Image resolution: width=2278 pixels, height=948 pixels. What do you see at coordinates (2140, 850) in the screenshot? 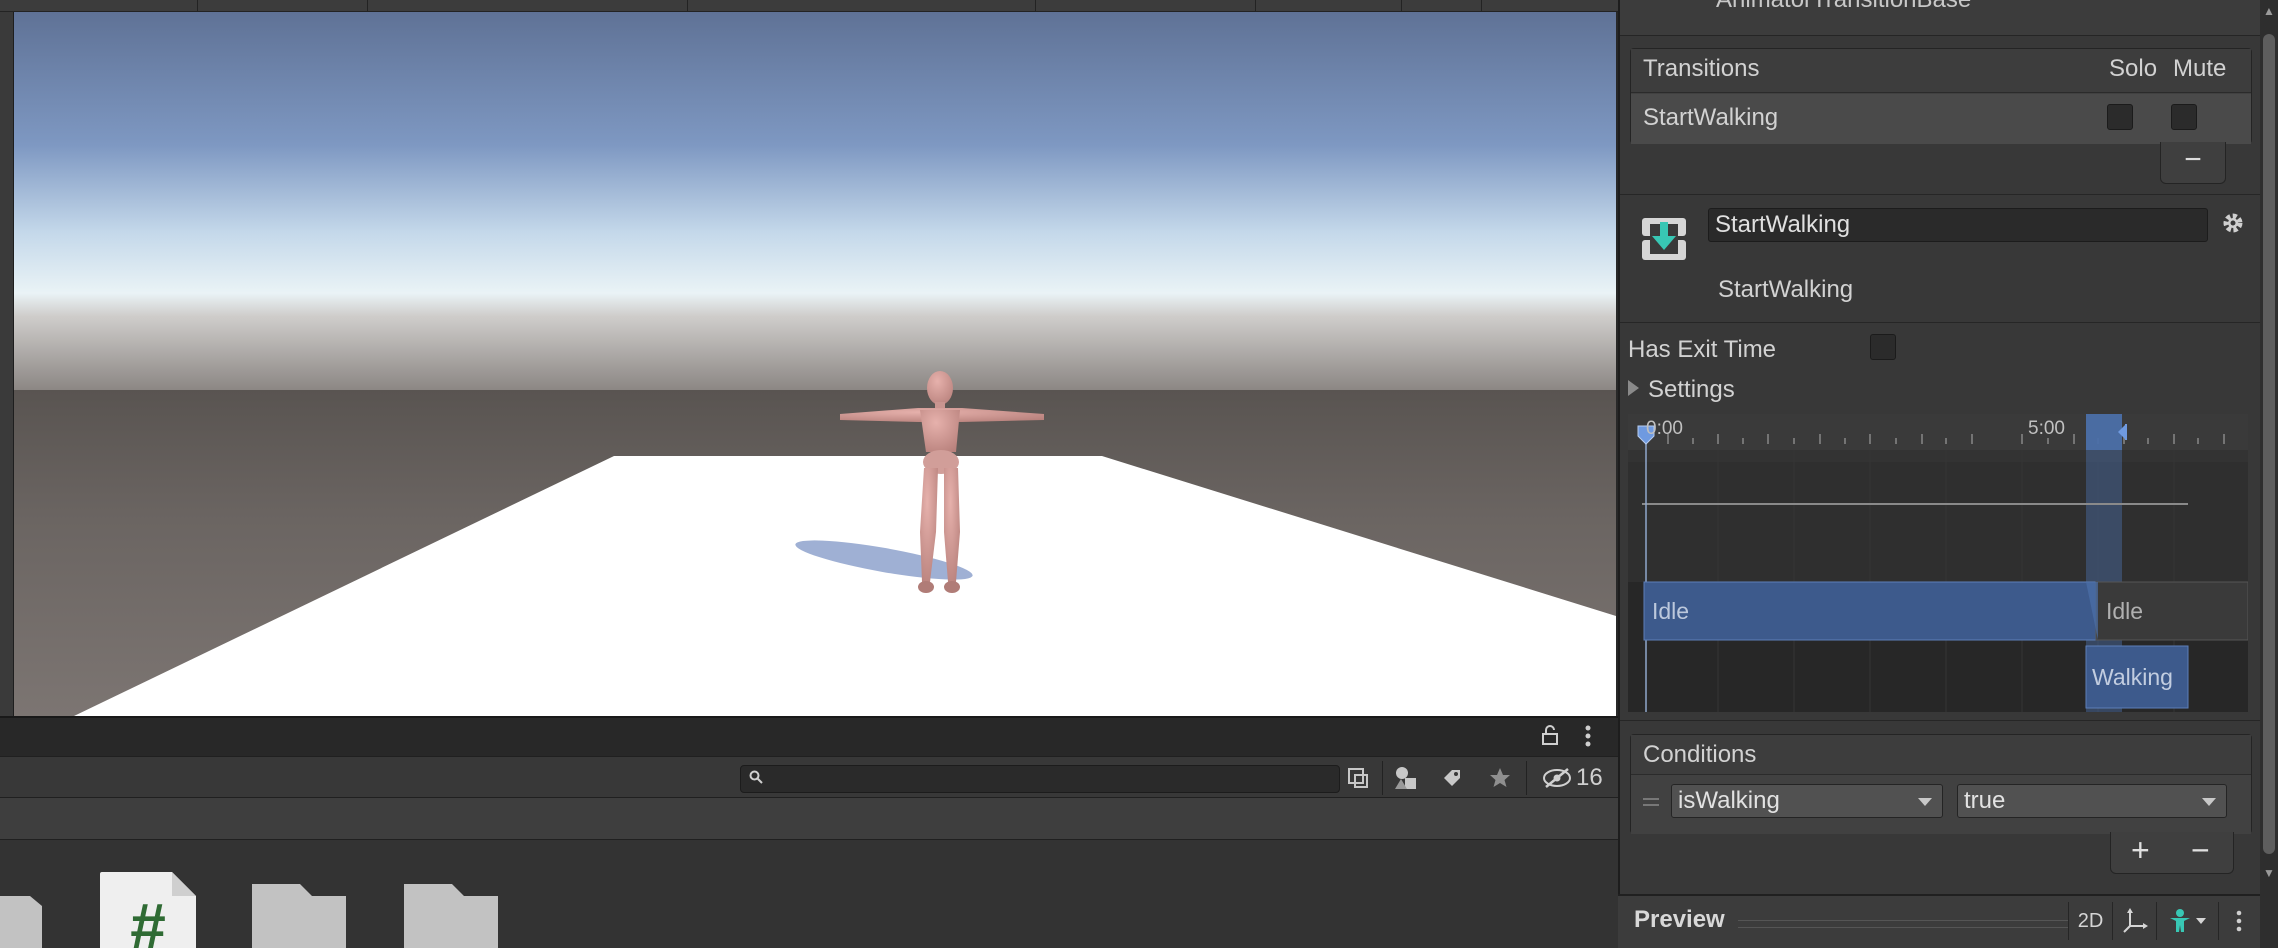
I see `add-condition-button: +` at bounding box center [2140, 850].